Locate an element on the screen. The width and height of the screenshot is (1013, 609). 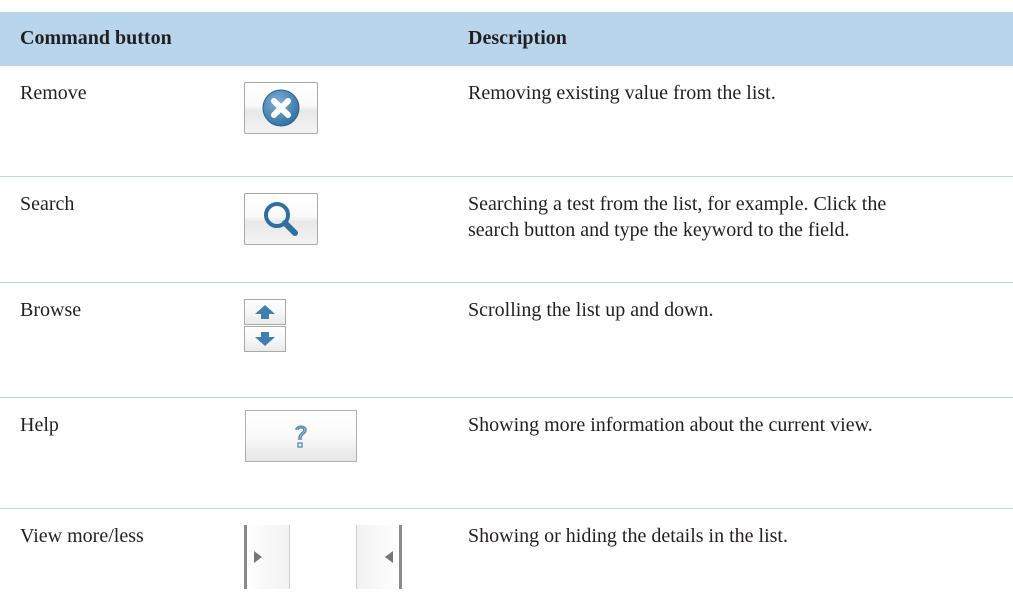
command-name: Browse is located at coordinates (51, 310).